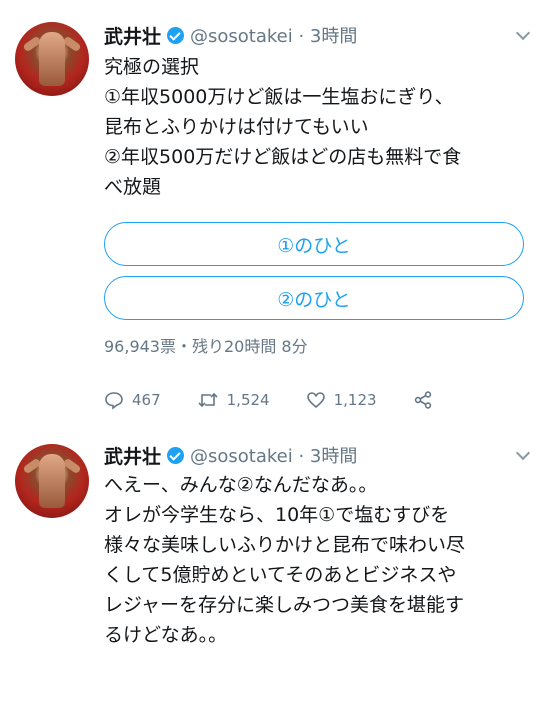 The width and height of the screenshot is (550, 726). I want to click on share-icon, so click(422, 400).